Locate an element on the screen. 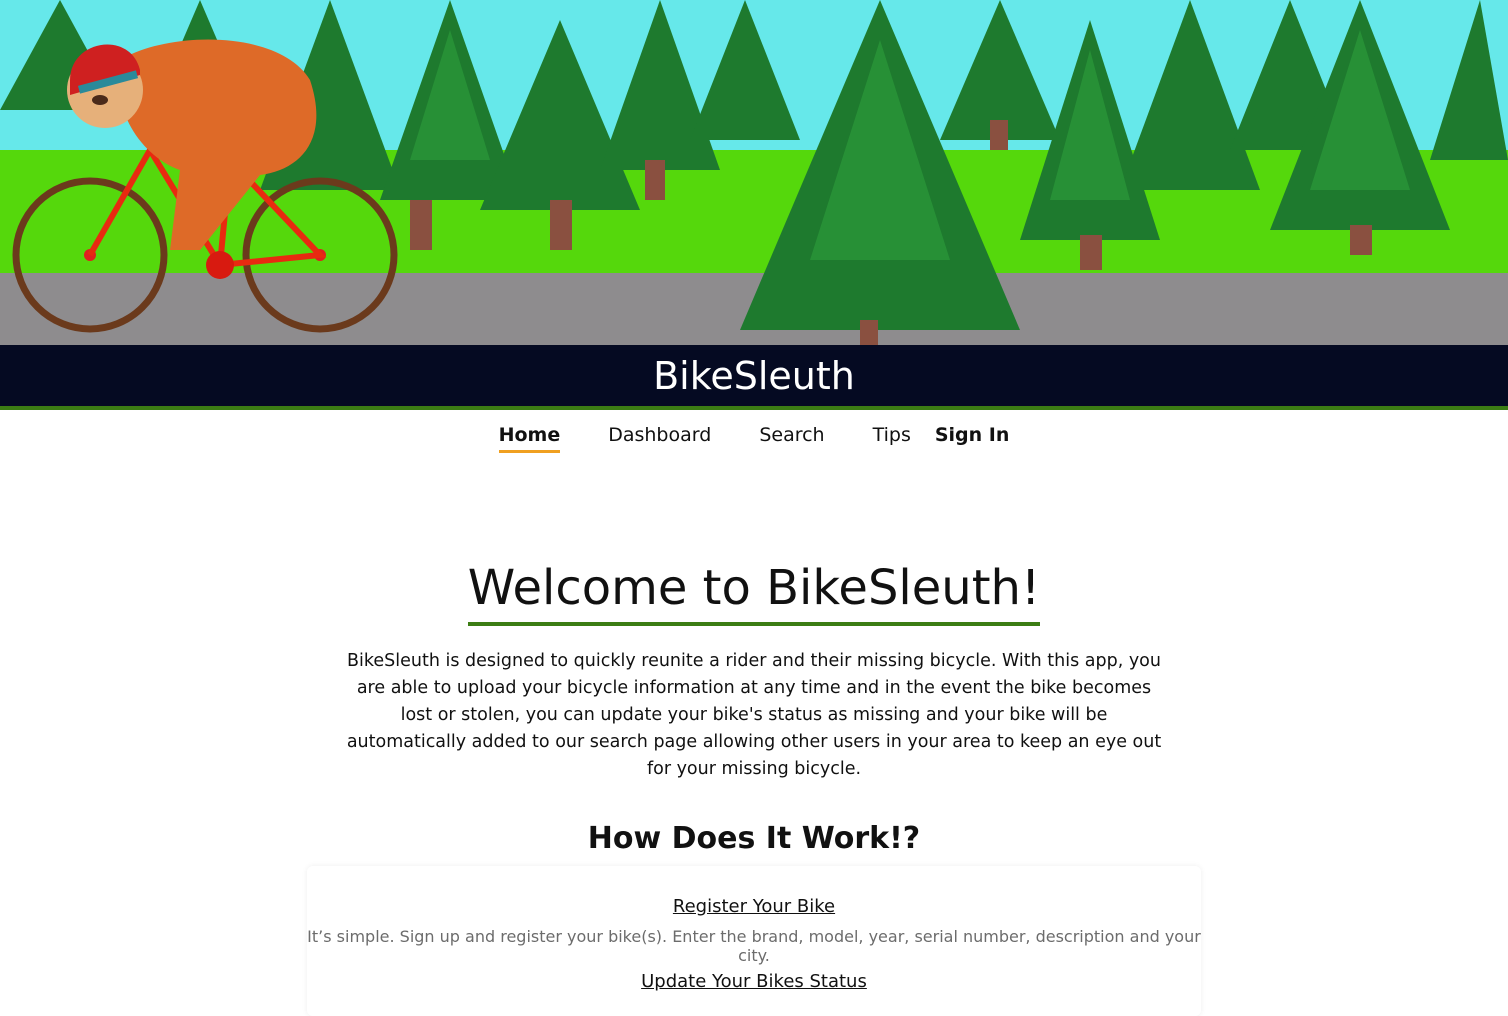 This screenshot has width=1508, height=1016. app-title-bar: BikeSleuth is located at coordinates (754, 375).